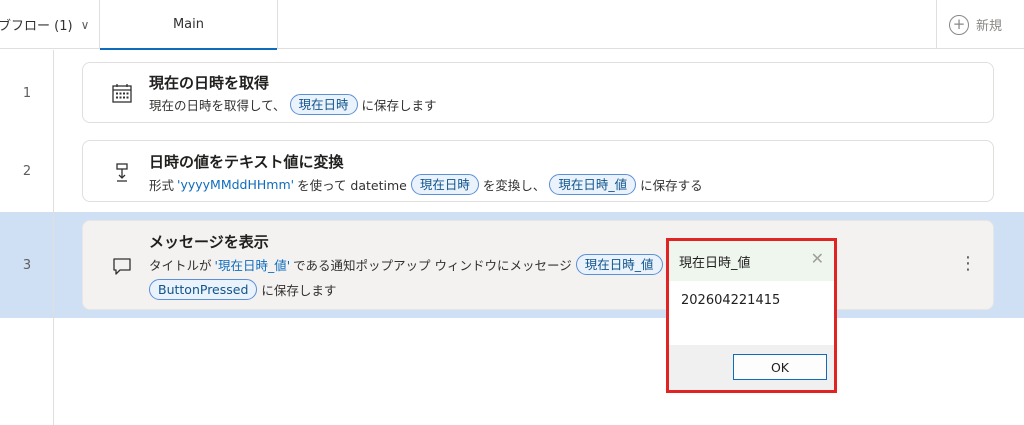  Describe the element at coordinates (817, 259) in the screenshot. I see `close-icon: ✕` at that location.